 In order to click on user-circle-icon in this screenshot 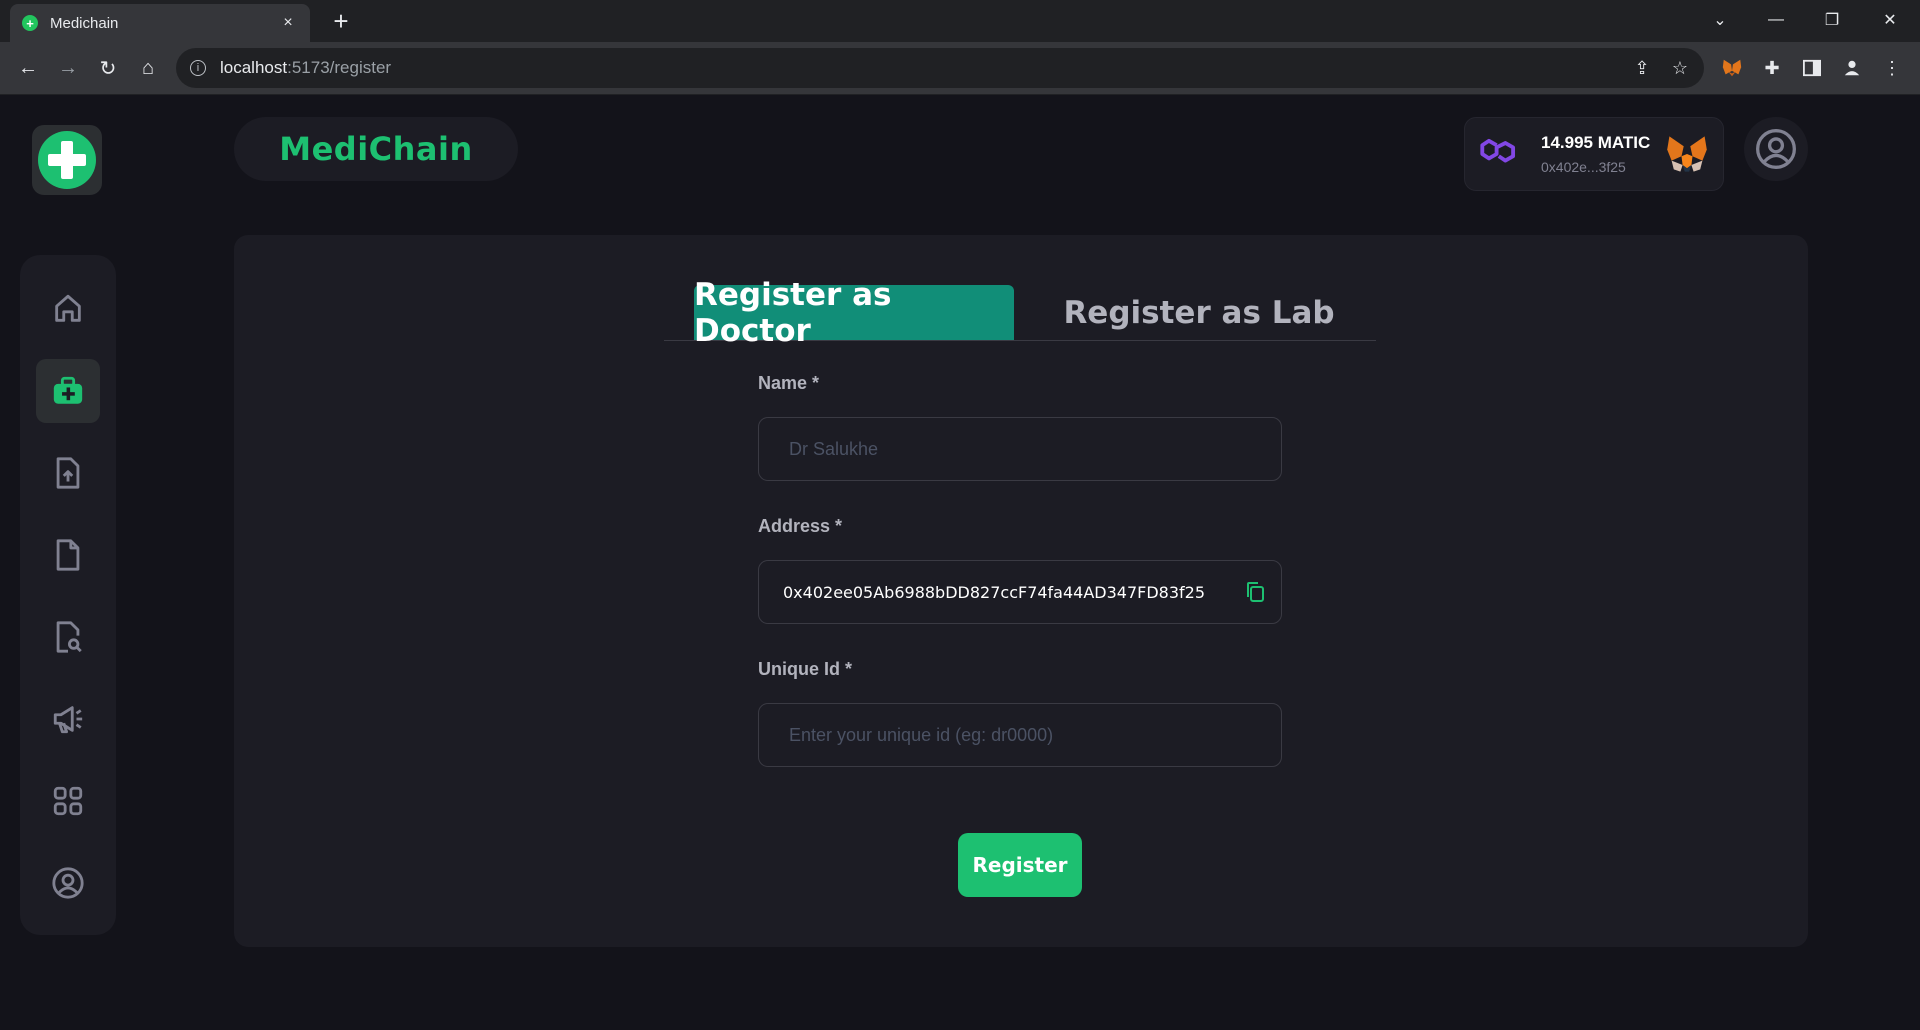, I will do `click(68, 883)`.